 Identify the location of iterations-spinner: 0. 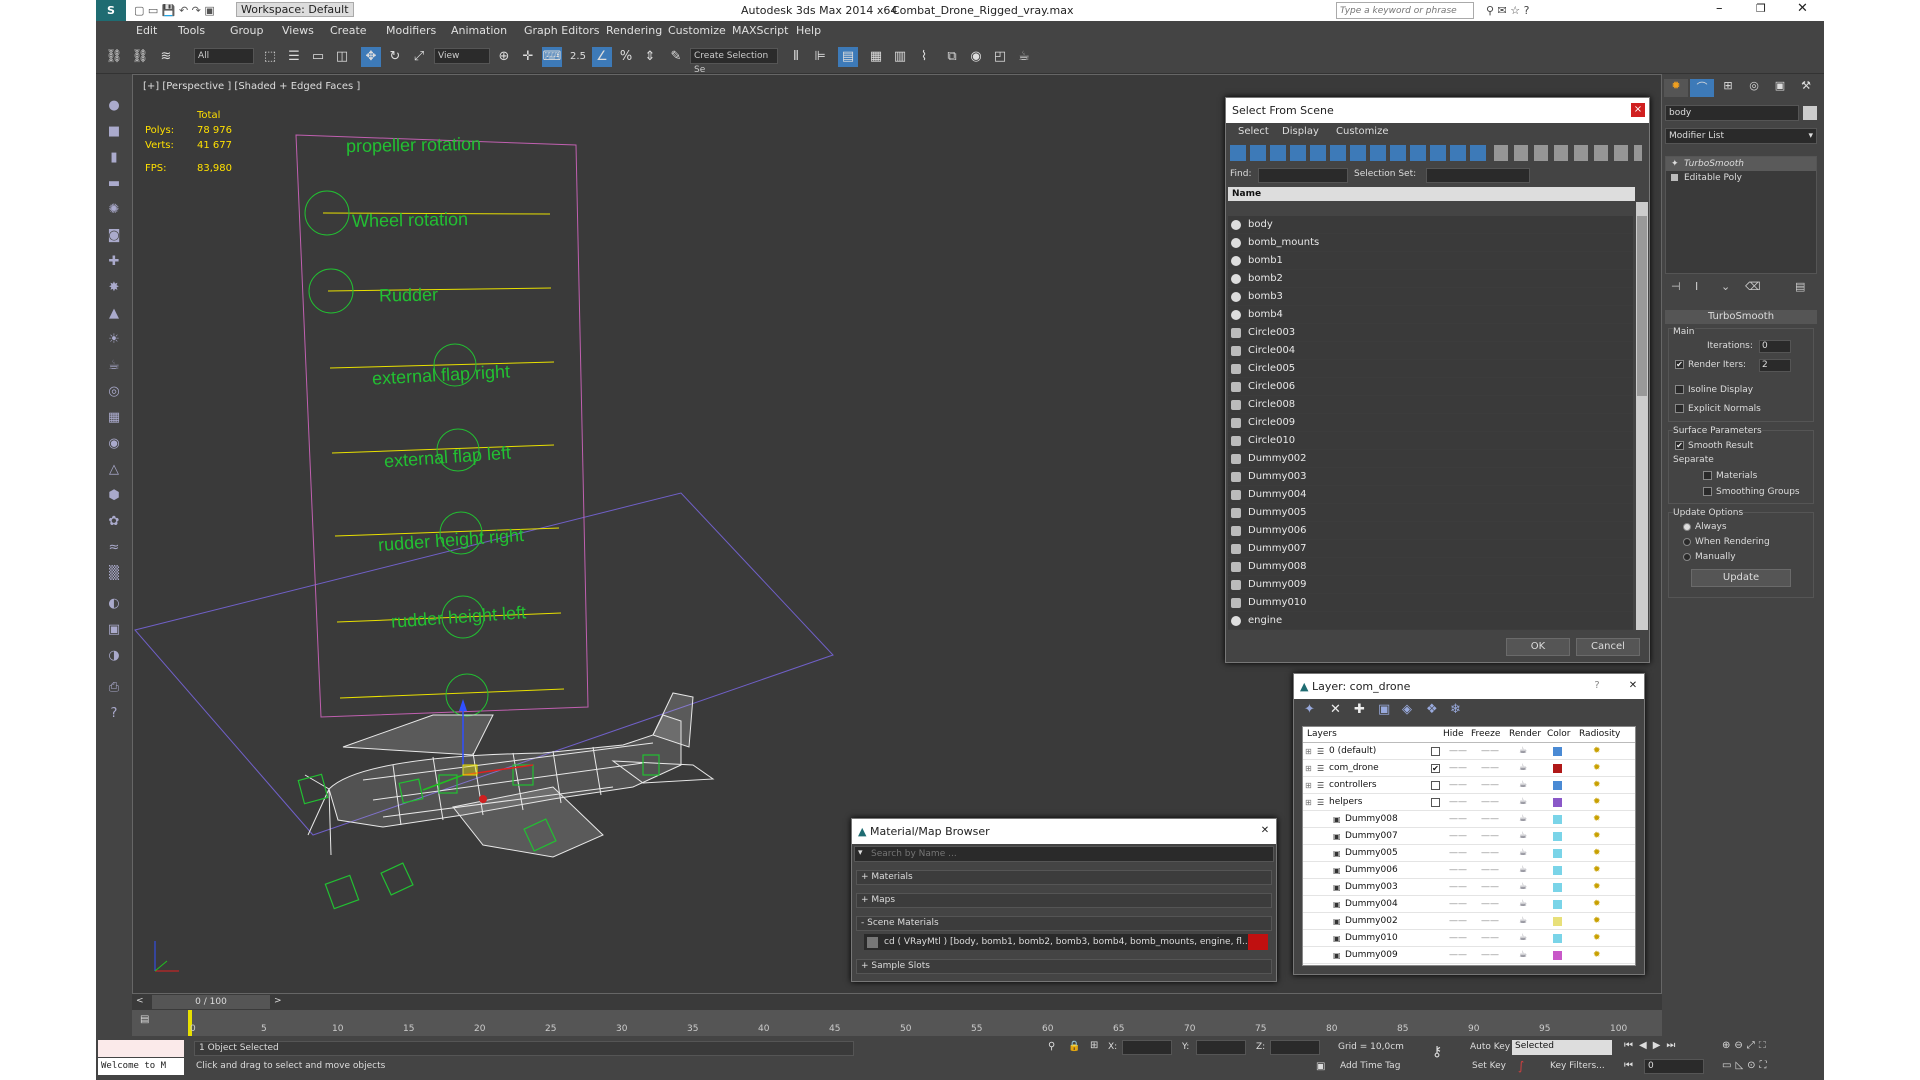
(1775, 346).